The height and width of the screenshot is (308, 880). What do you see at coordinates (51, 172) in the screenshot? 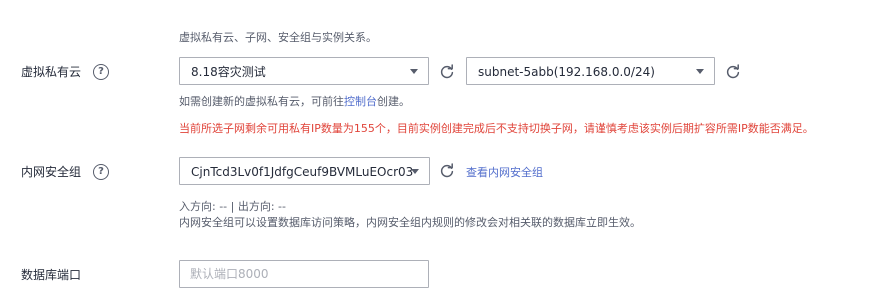
I see `security-group-label: 内网安全组` at bounding box center [51, 172].